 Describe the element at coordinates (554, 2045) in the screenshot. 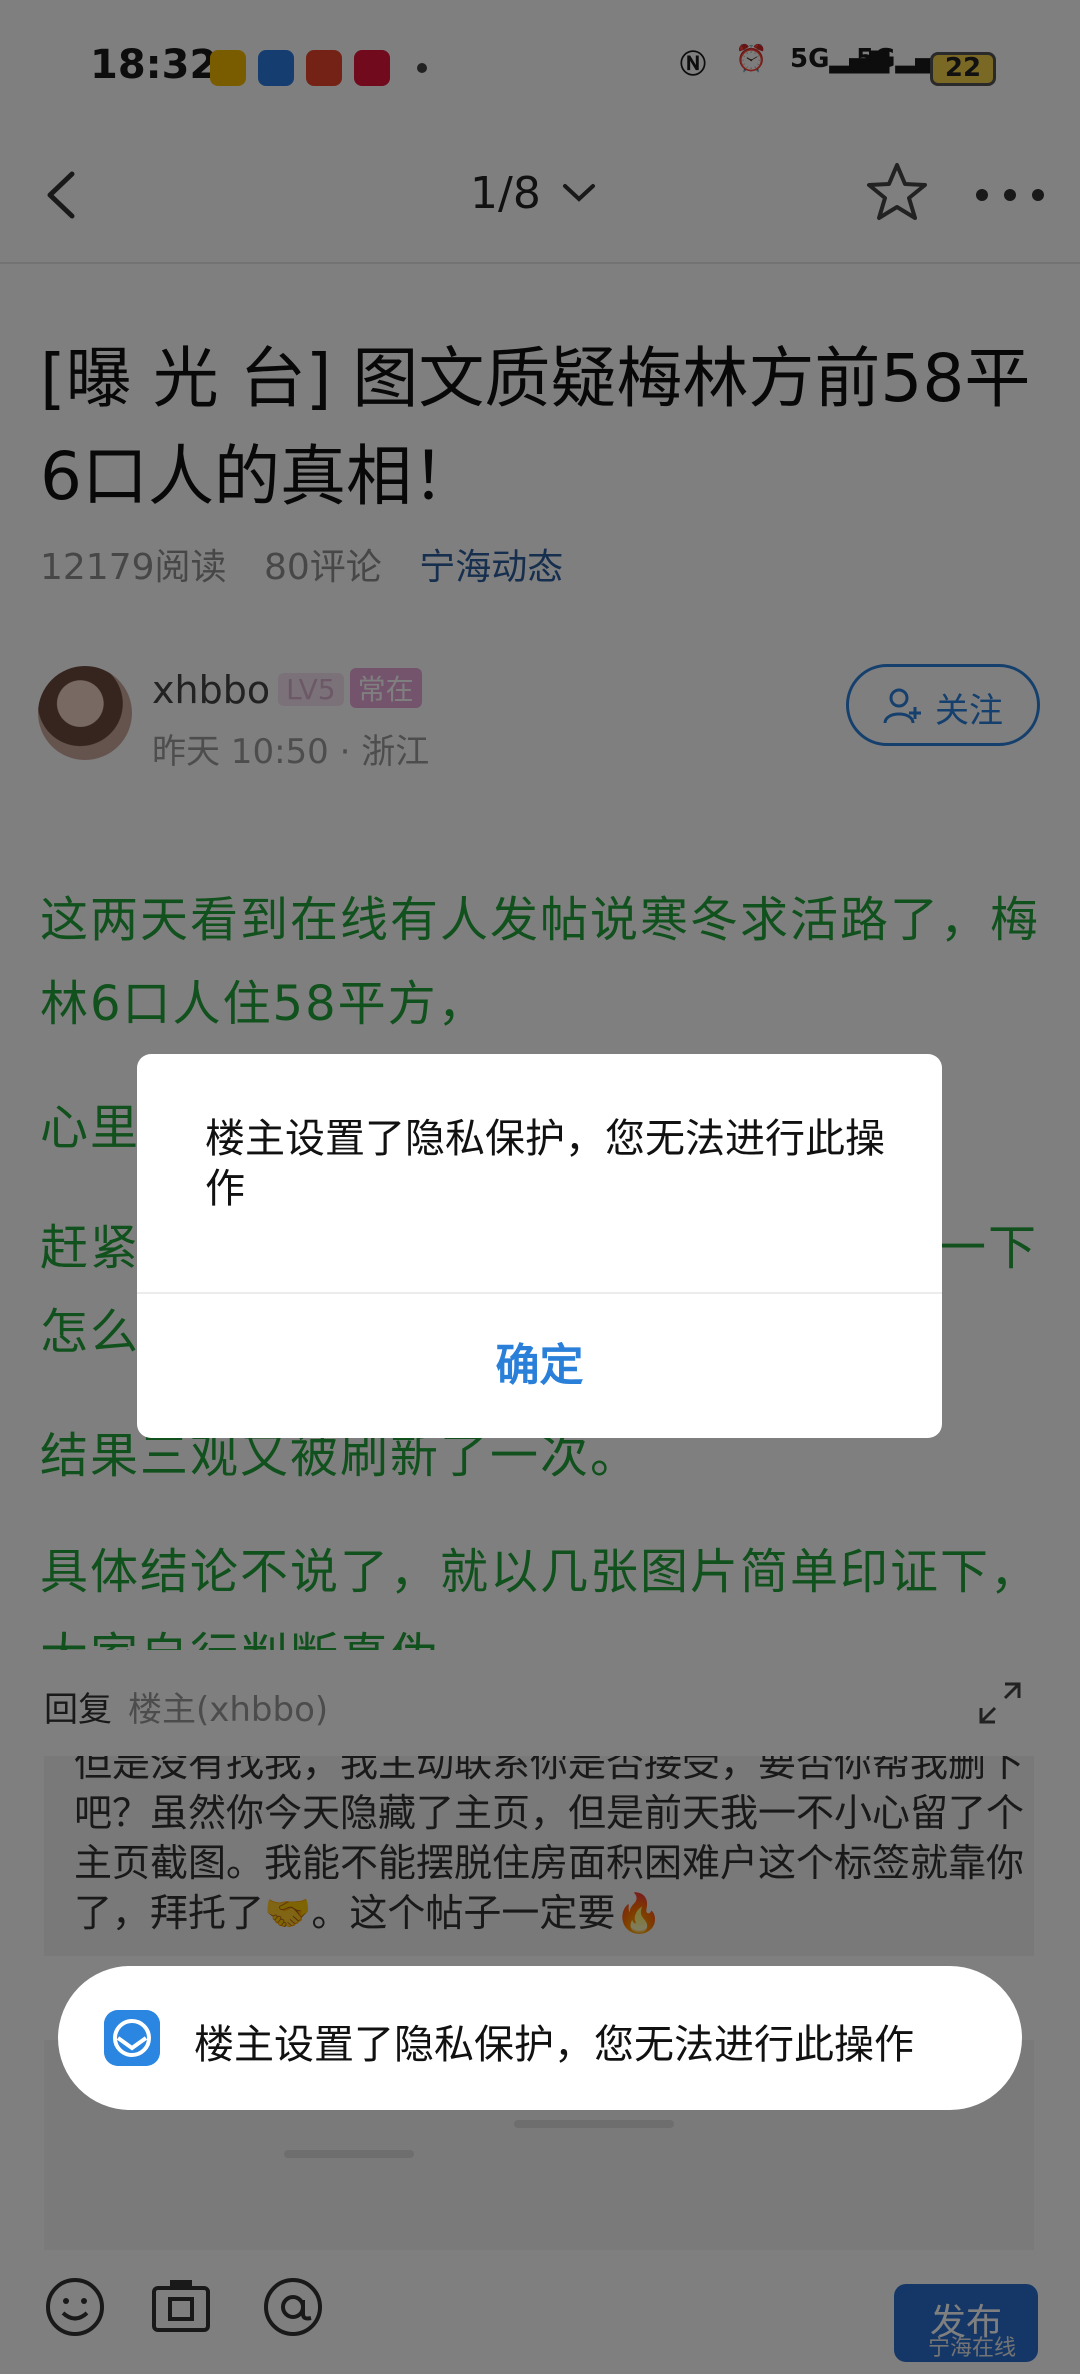

I see `toast-message: 楼主设置了隐私保护，您无法进行此操作` at that location.